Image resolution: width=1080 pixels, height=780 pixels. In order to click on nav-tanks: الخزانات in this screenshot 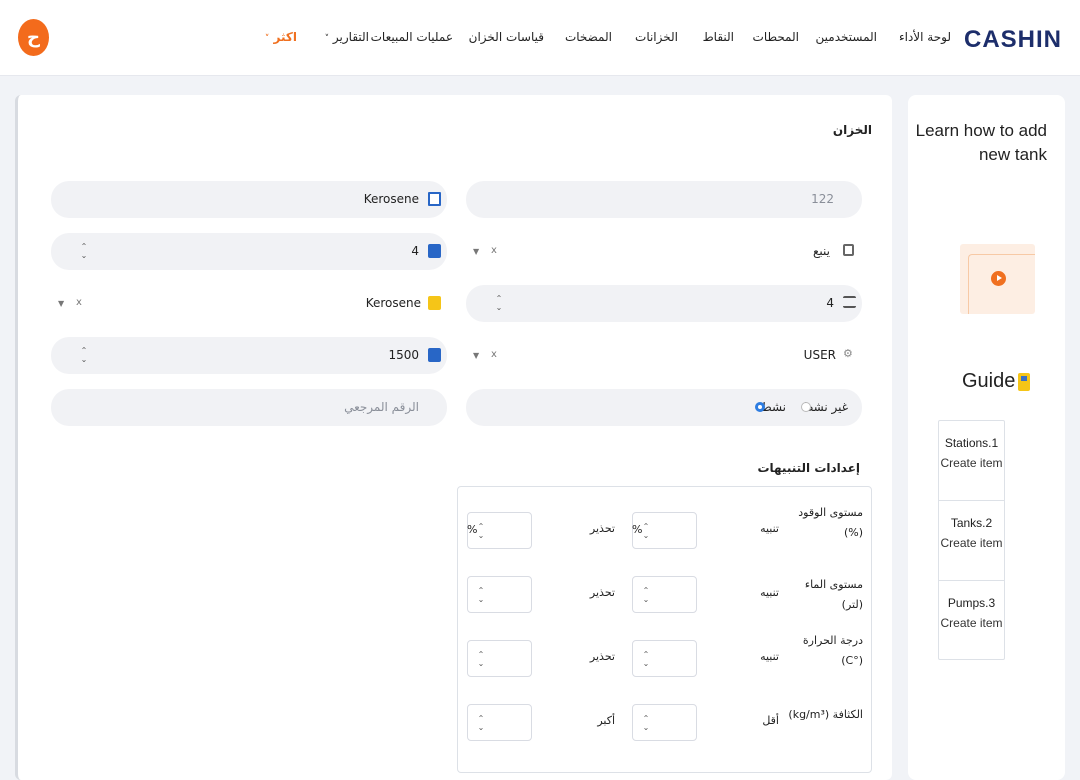, I will do `click(656, 37)`.